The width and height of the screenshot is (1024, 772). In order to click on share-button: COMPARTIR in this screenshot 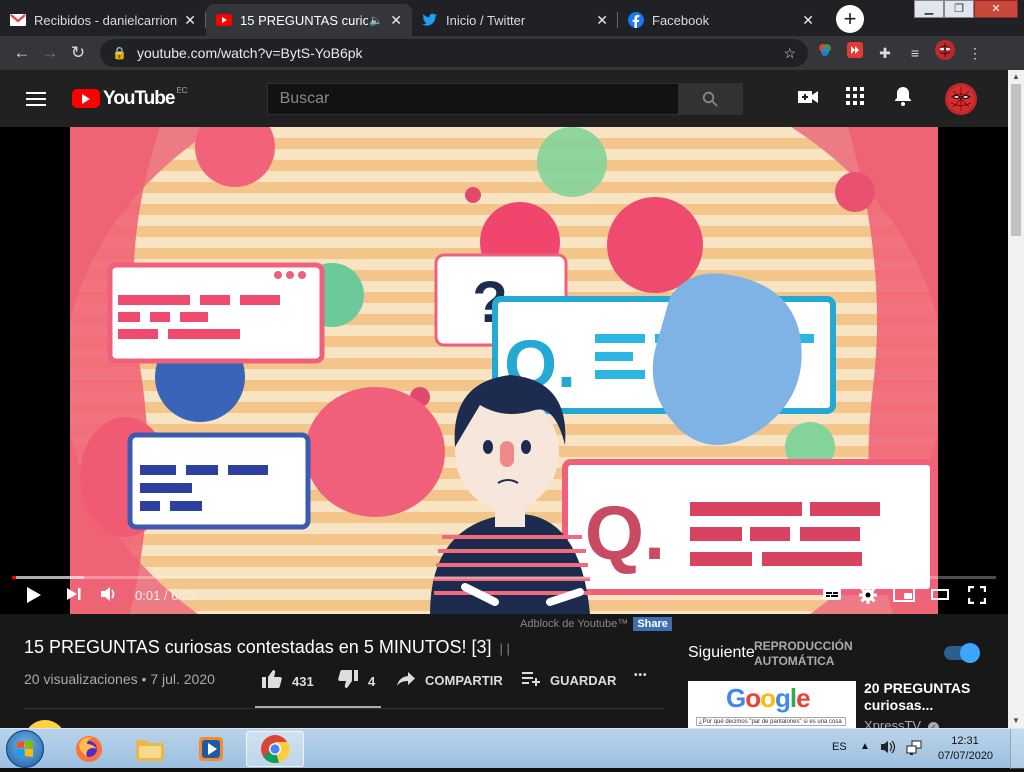, I will do `click(450, 680)`.